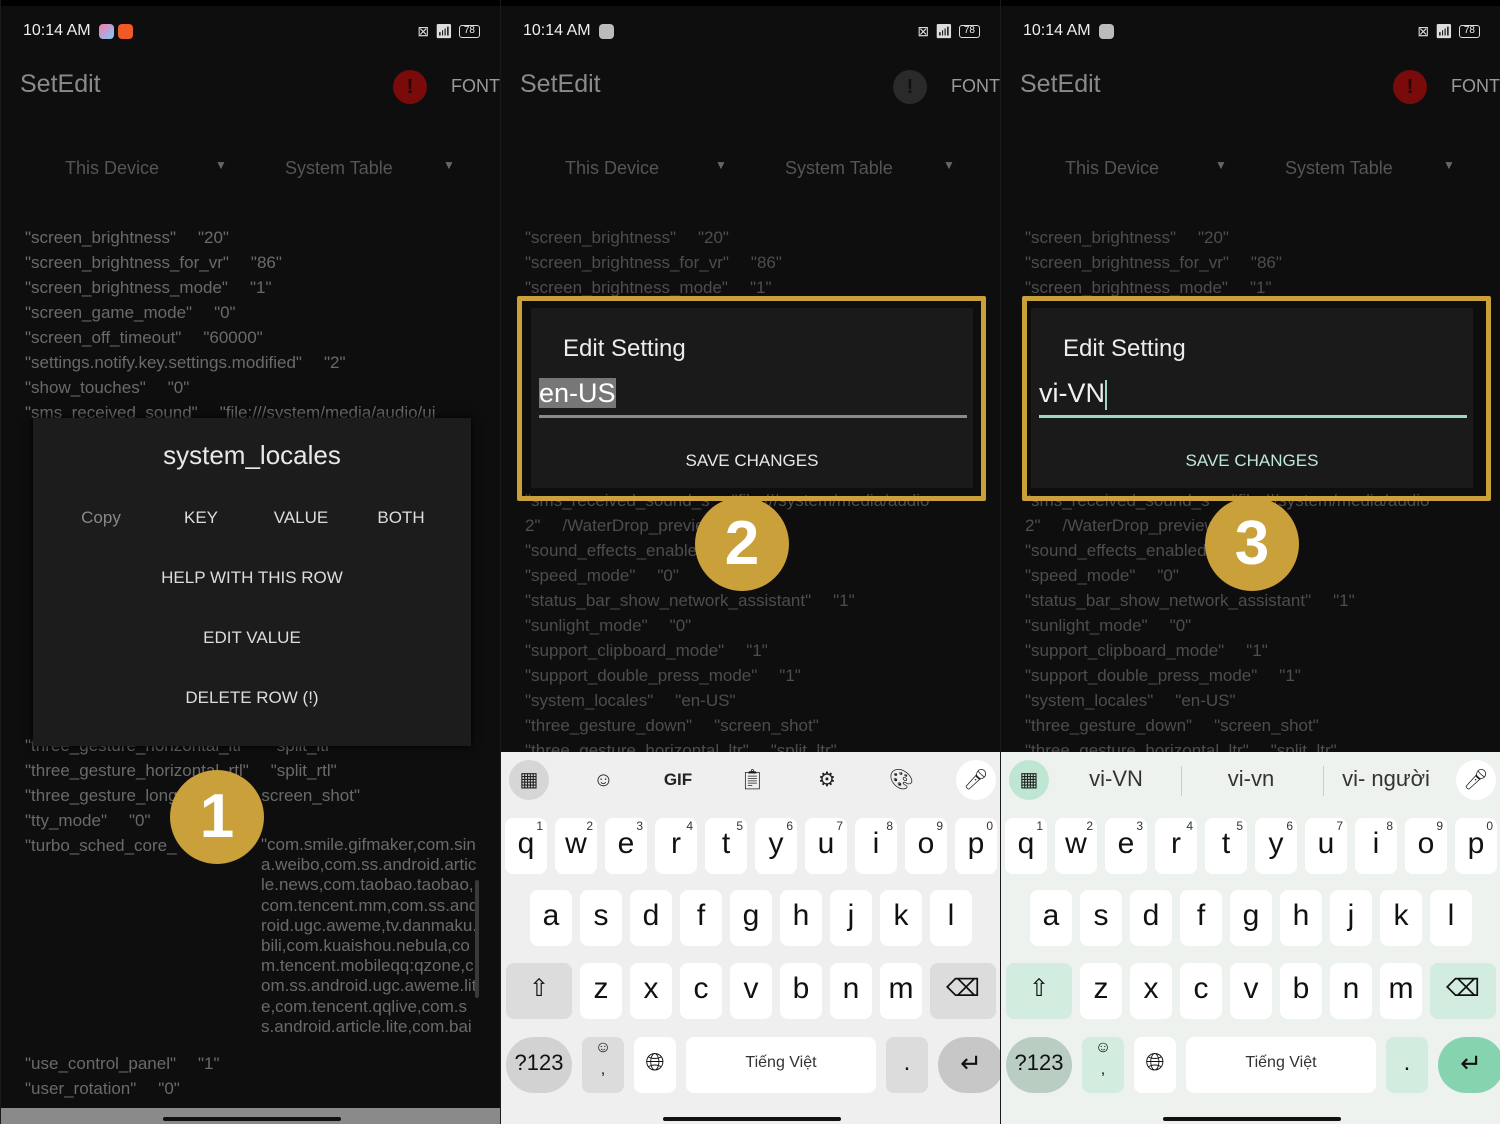  What do you see at coordinates (1201, 918) in the screenshot?
I see `key-f: f` at bounding box center [1201, 918].